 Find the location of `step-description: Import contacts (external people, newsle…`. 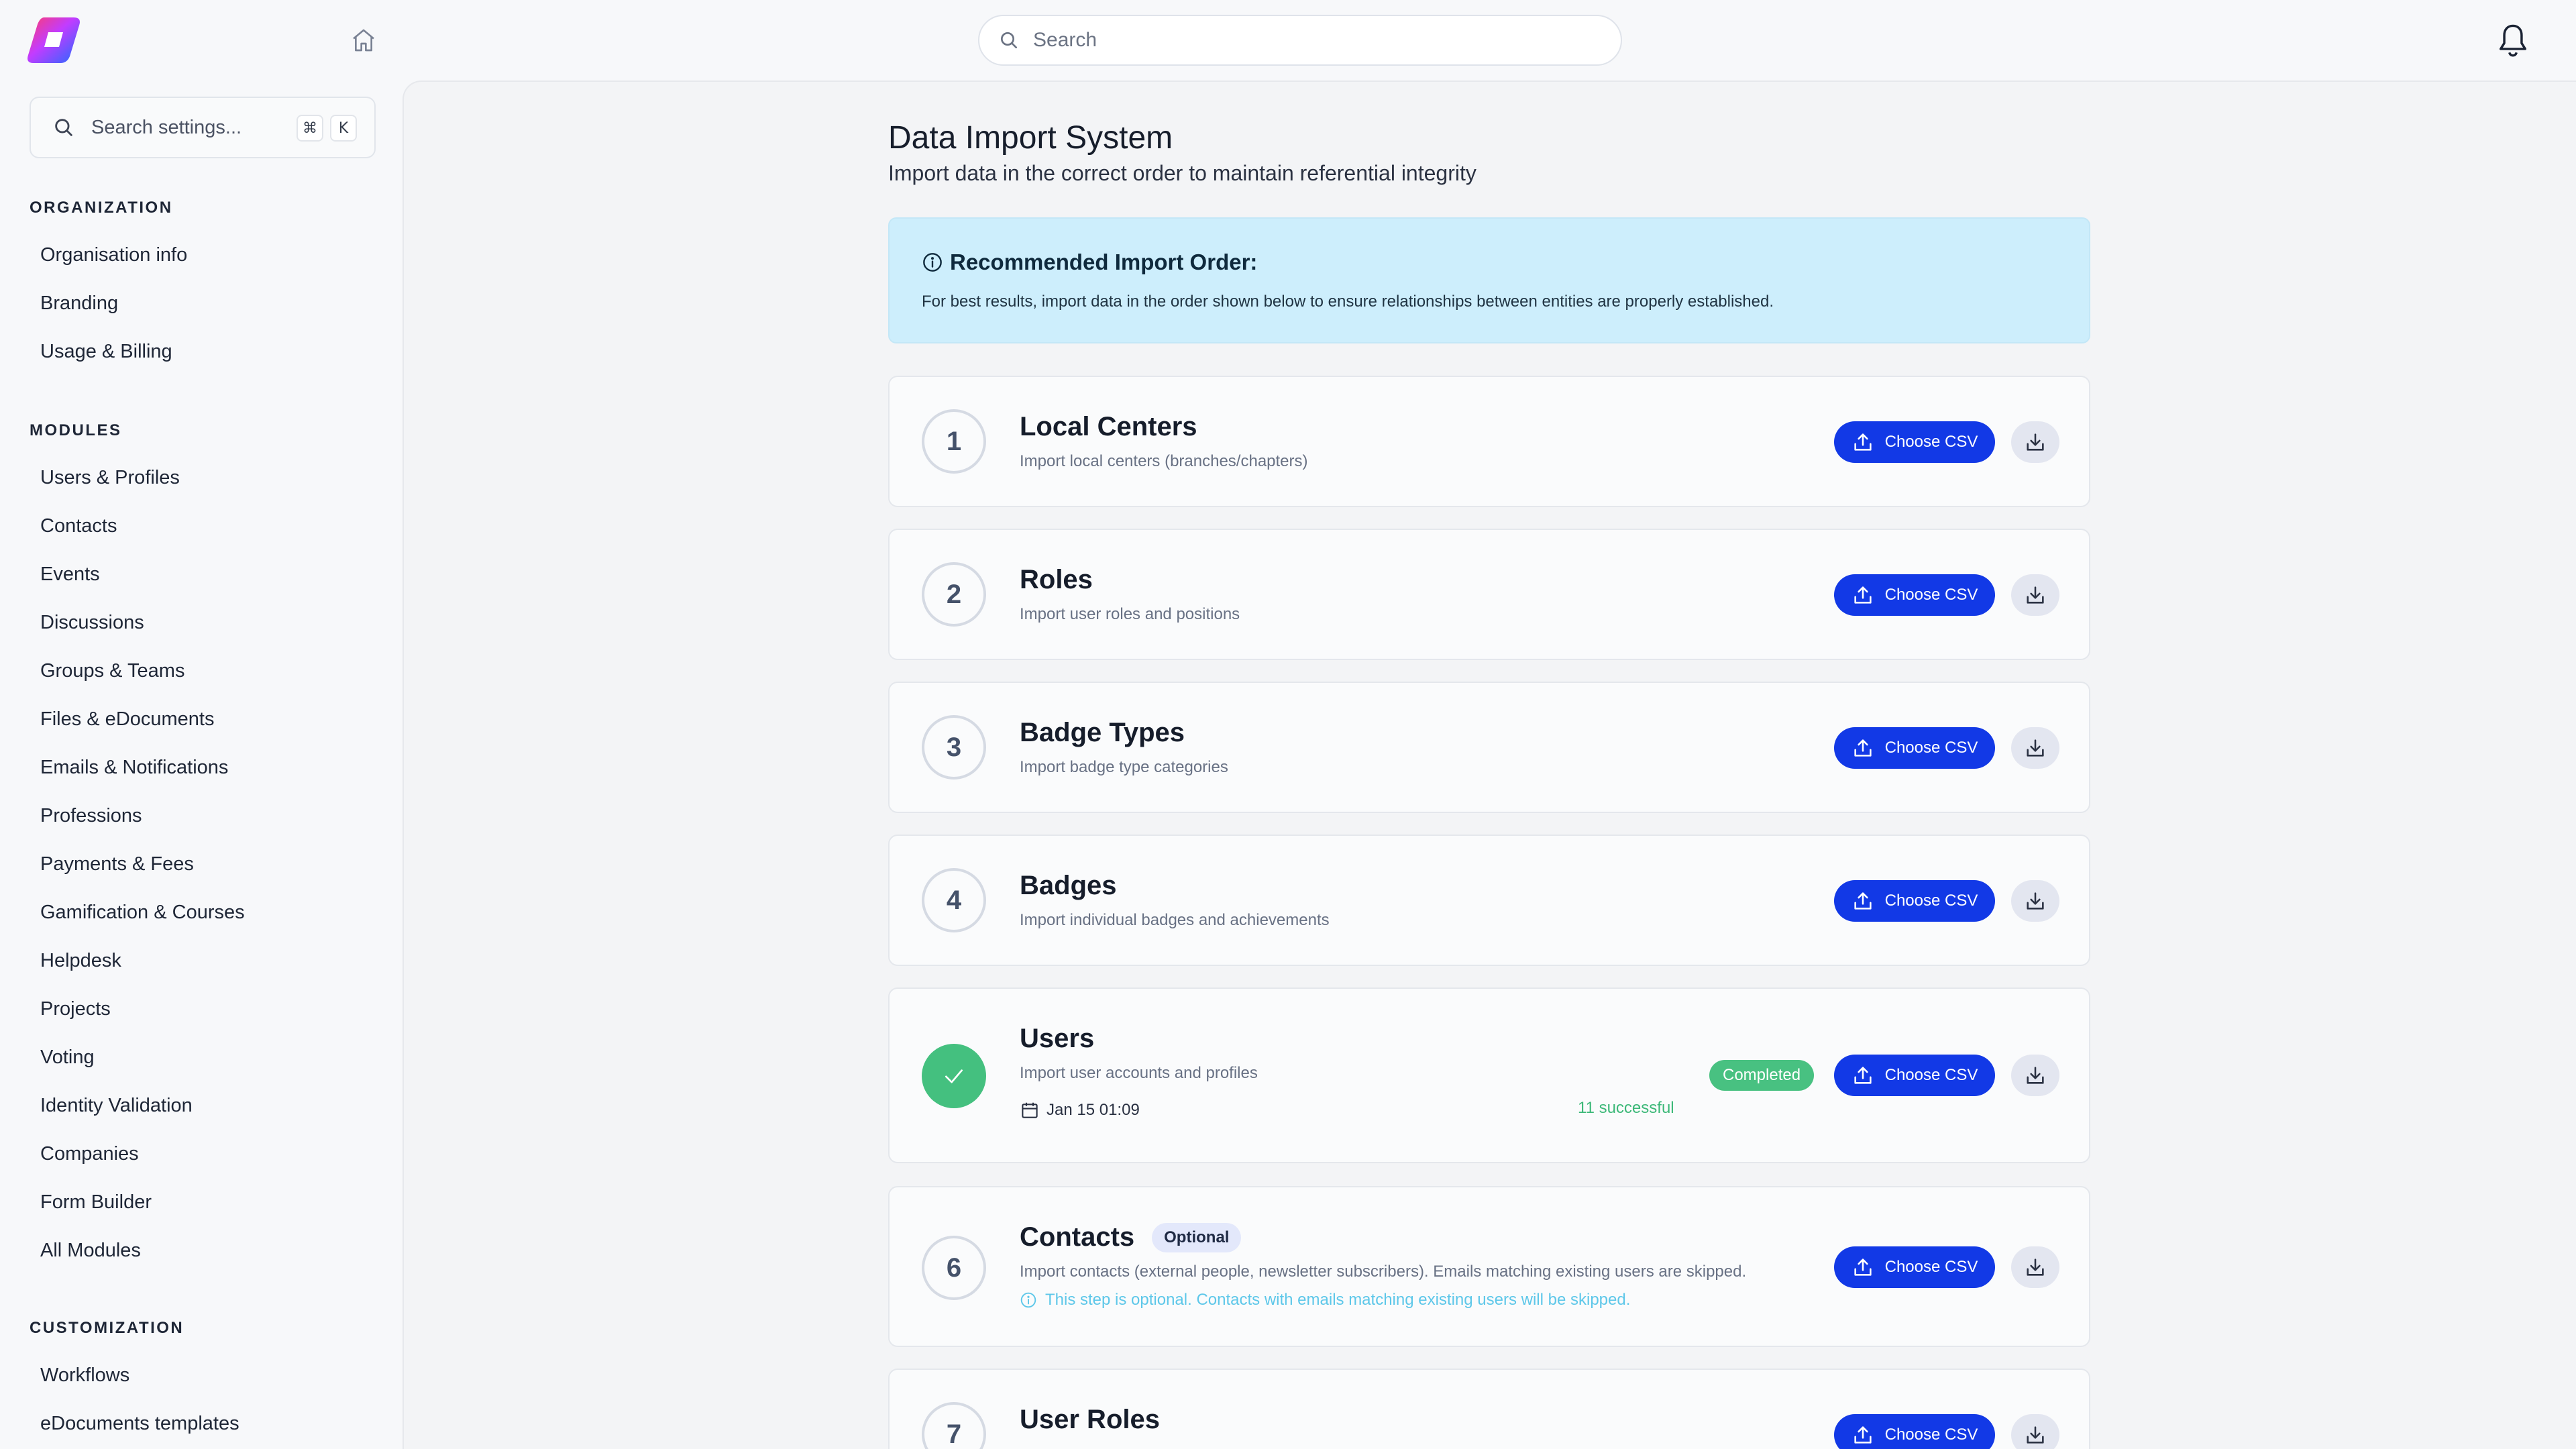

step-description: Import contacts (external people, newsle… is located at coordinates (1383, 1272).